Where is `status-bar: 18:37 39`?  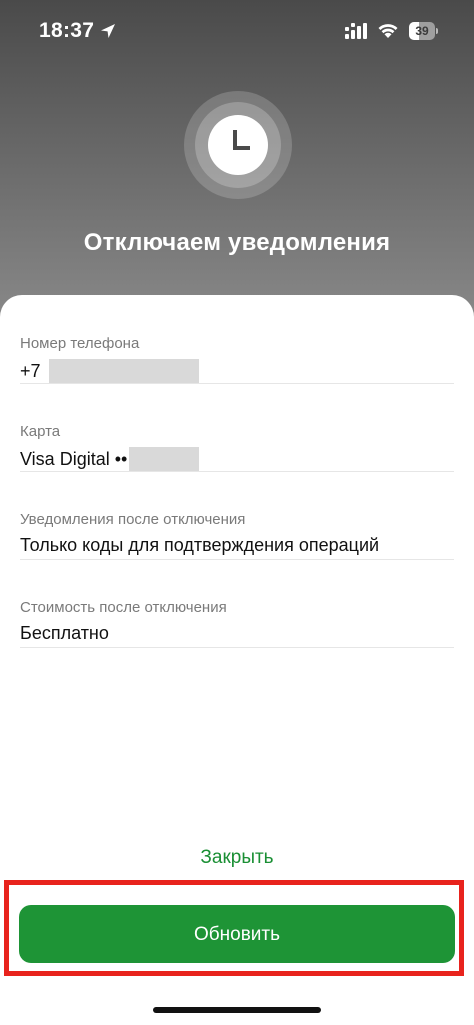
status-bar: 18:37 39 is located at coordinates (237, 31).